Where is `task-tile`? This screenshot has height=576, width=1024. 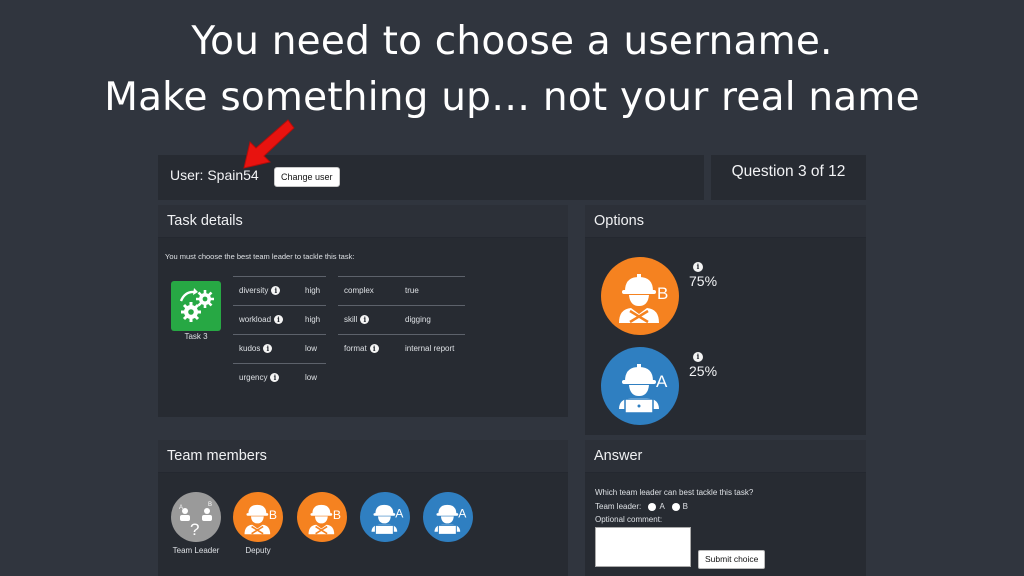 task-tile is located at coordinates (196, 306).